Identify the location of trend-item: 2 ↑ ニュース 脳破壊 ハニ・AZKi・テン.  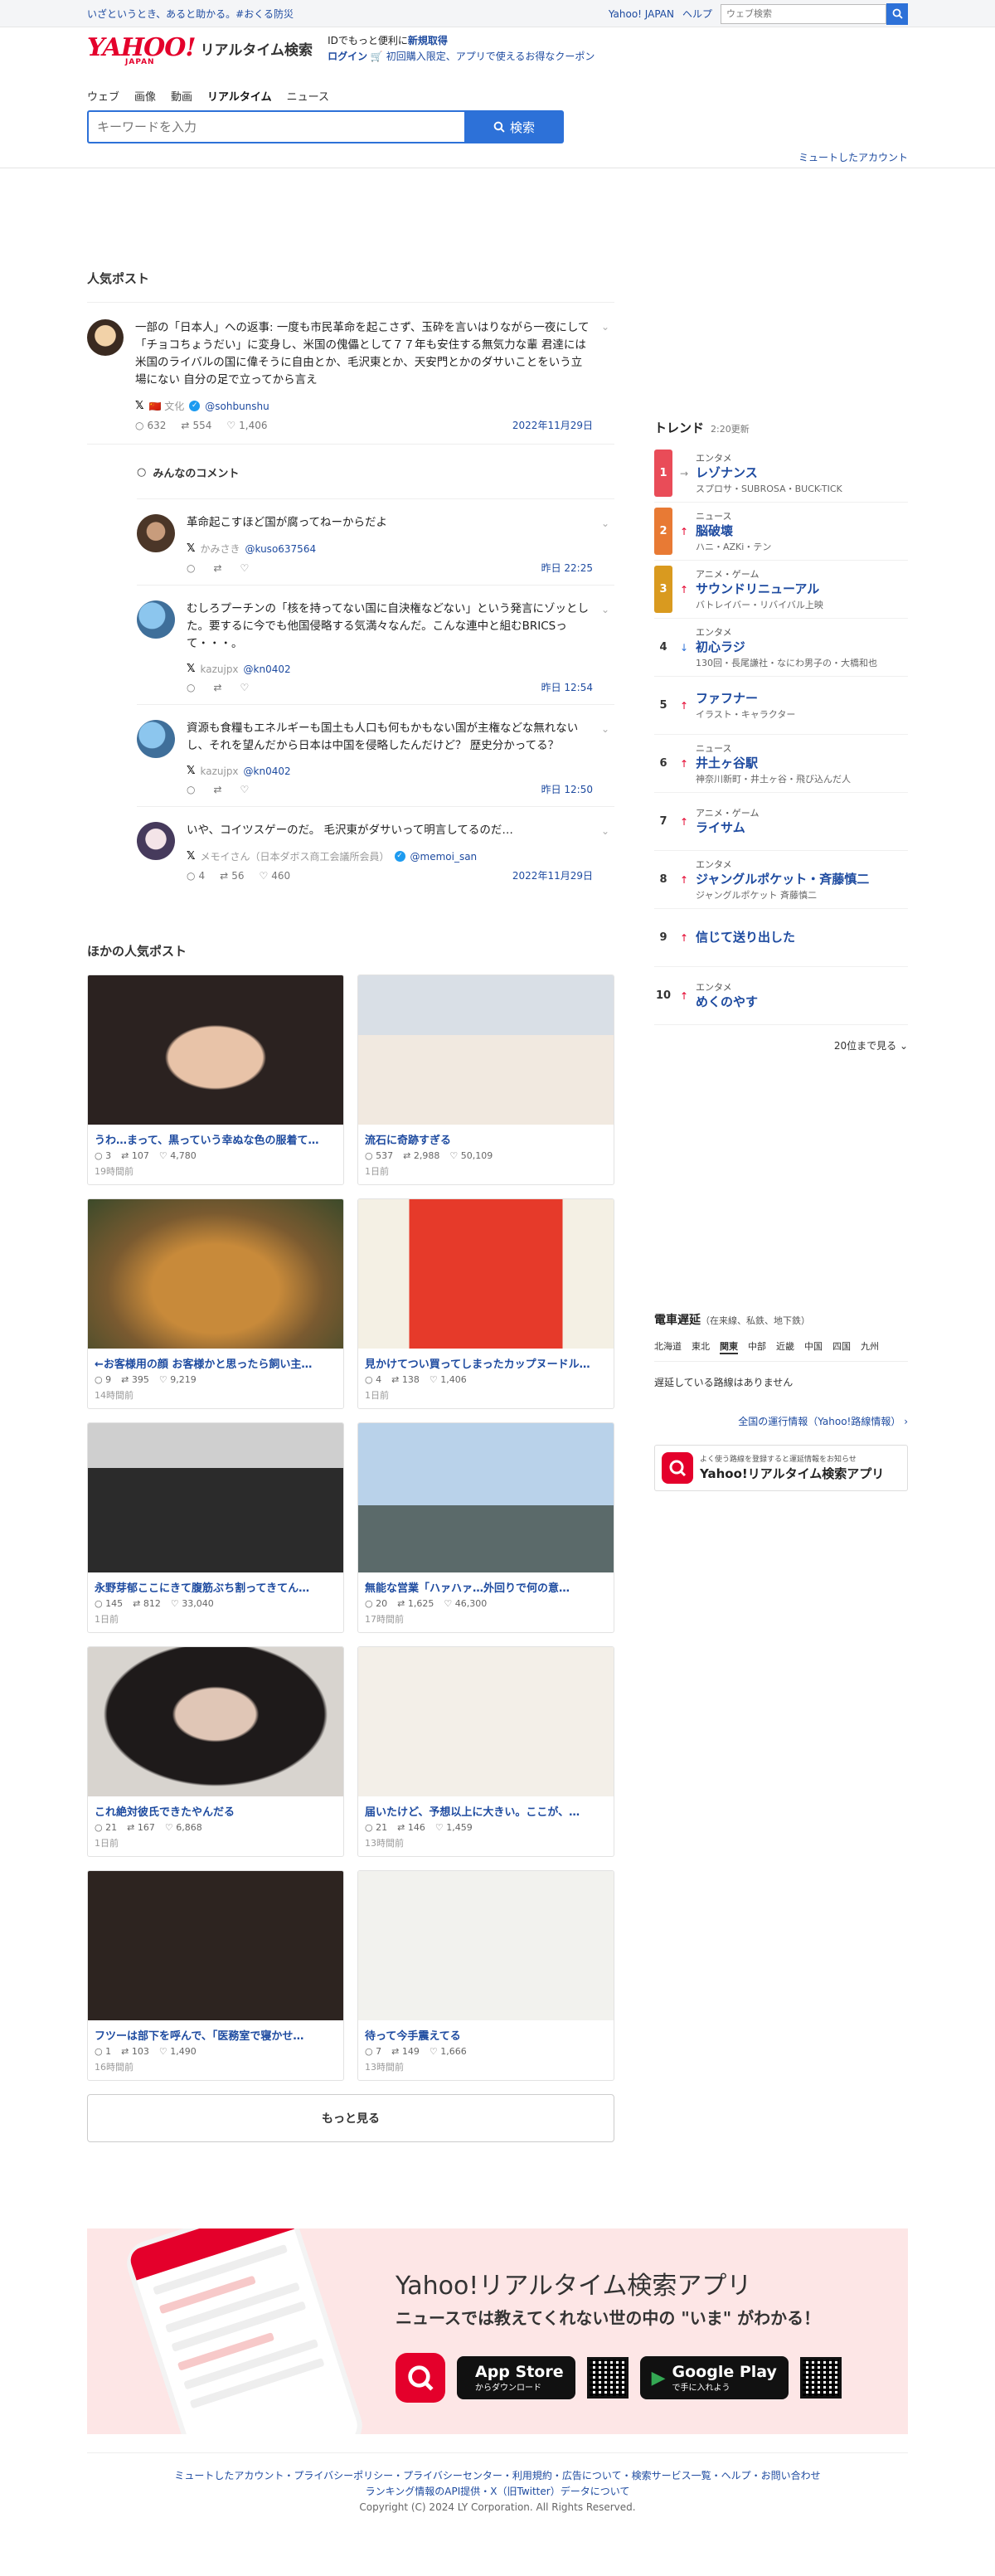
(781, 532).